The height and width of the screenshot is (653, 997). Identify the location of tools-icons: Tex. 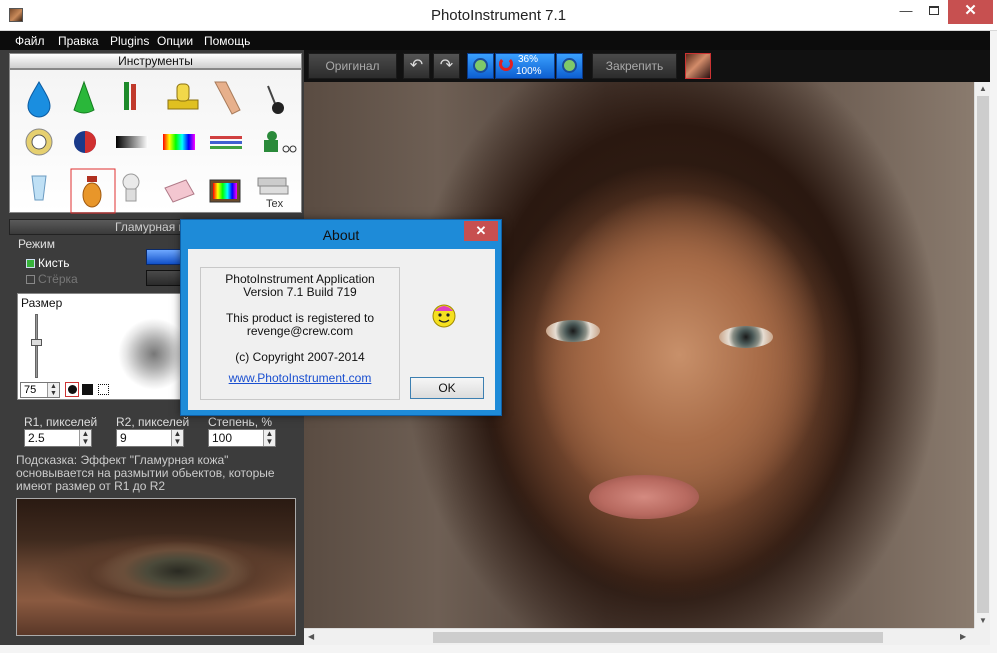
(161, 147).